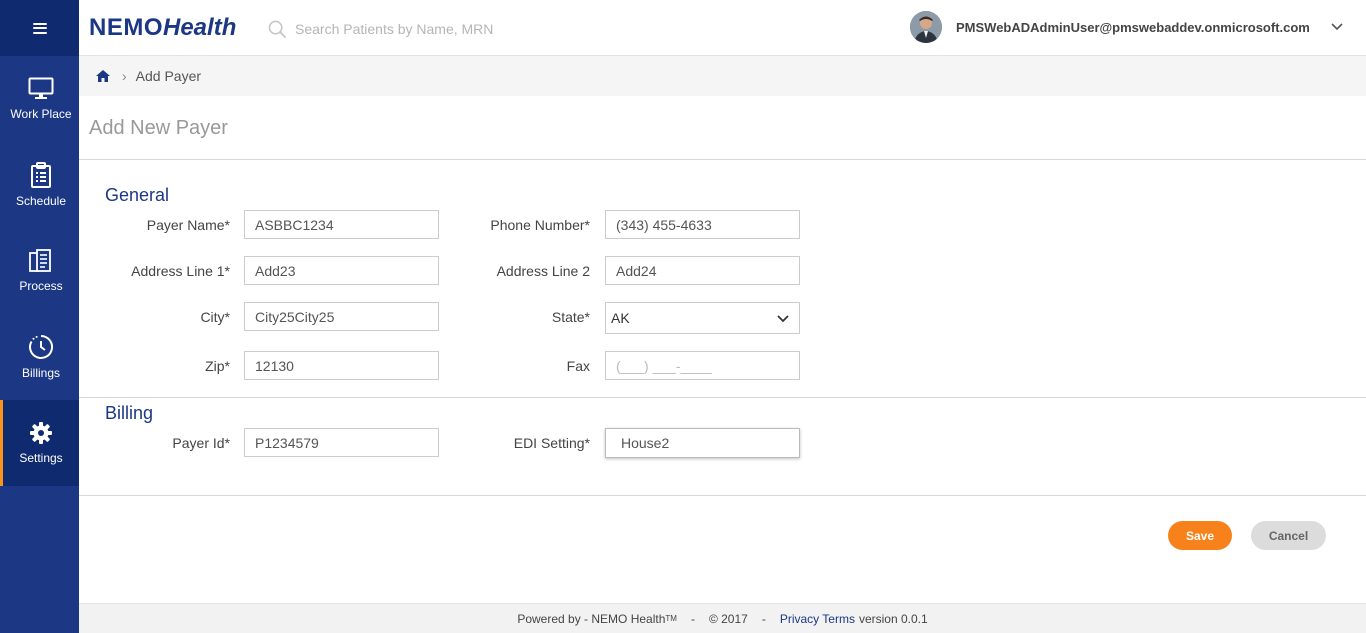 The height and width of the screenshot is (633, 1366). What do you see at coordinates (137, 195) in the screenshot?
I see `section-title-general: General` at bounding box center [137, 195].